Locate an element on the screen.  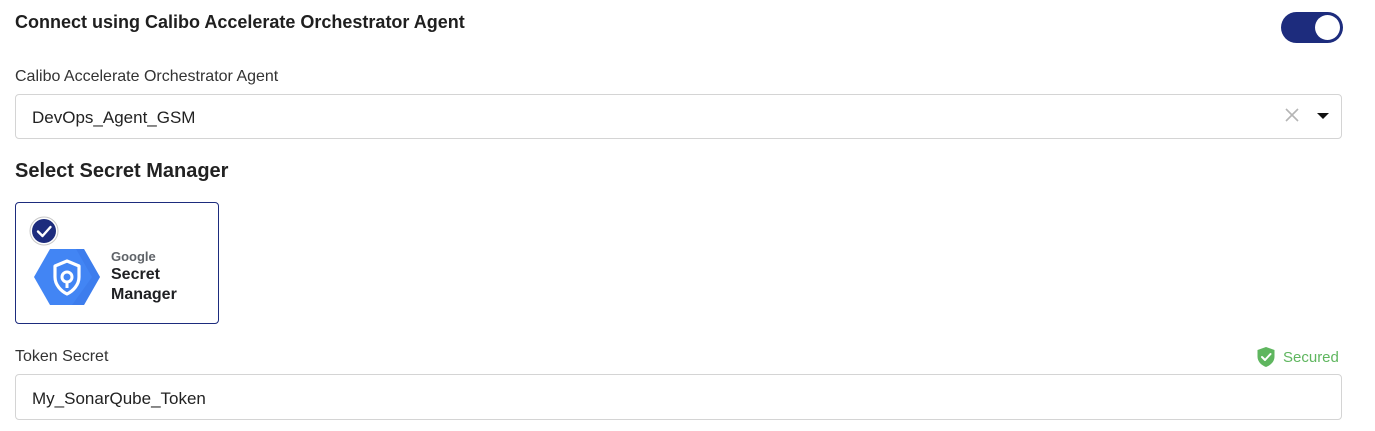
token-secret-label: Token Secret is located at coordinates (62, 356).